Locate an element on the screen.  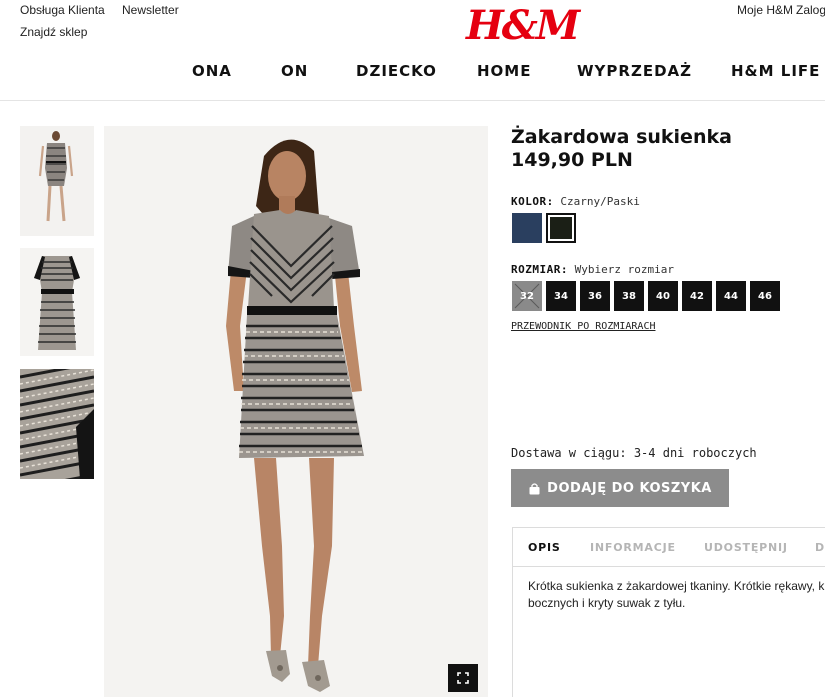
fullscreen-button is located at coordinates (463, 678).